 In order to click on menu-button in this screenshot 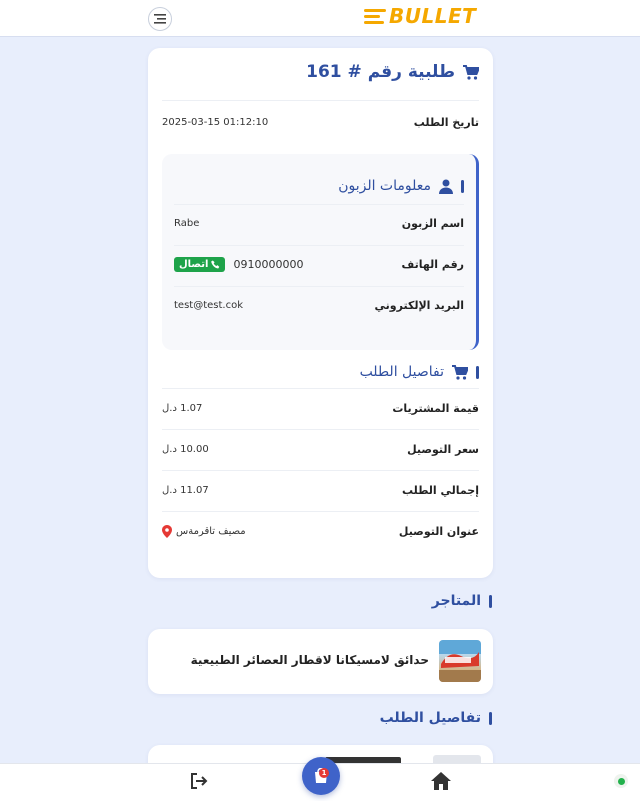, I will do `click(160, 19)`.